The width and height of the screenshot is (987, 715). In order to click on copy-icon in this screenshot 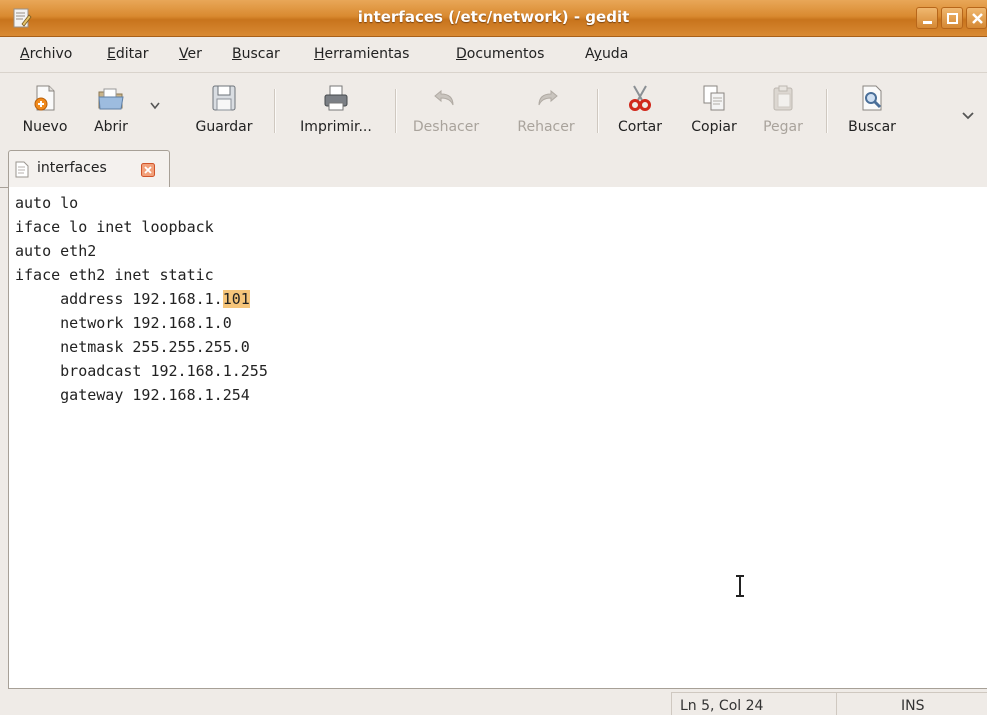, I will do `click(714, 98)`.